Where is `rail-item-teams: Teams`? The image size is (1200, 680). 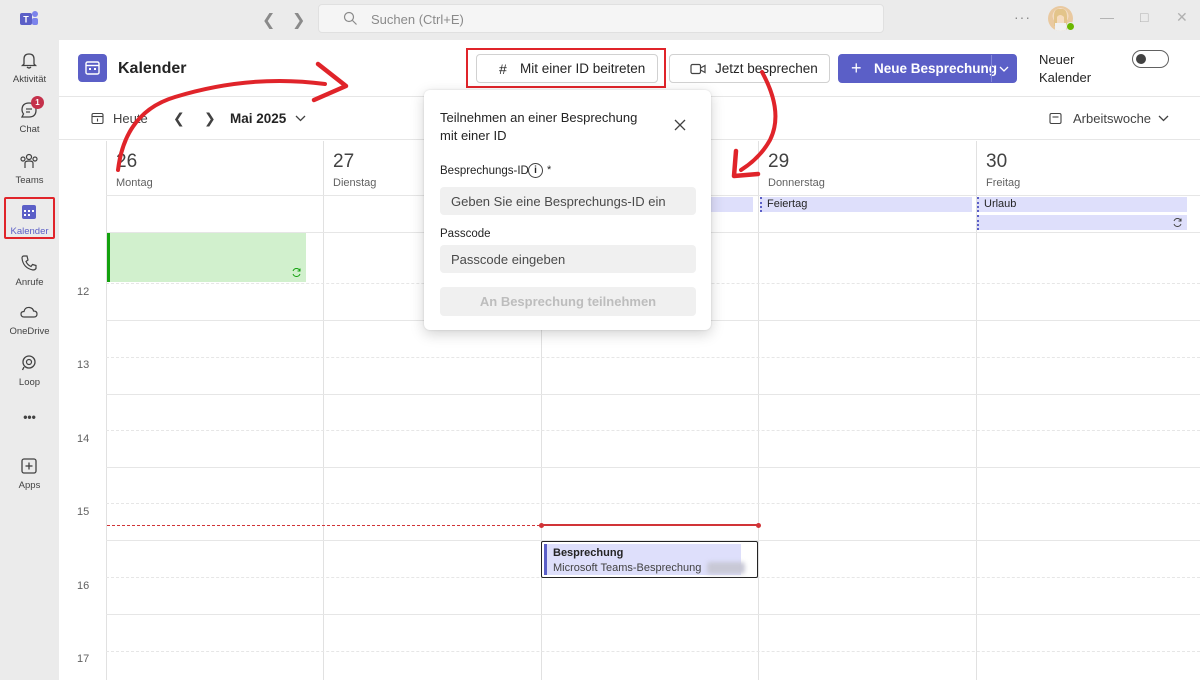
rail-item-teams: Teams is located at coordinates (29, 171).